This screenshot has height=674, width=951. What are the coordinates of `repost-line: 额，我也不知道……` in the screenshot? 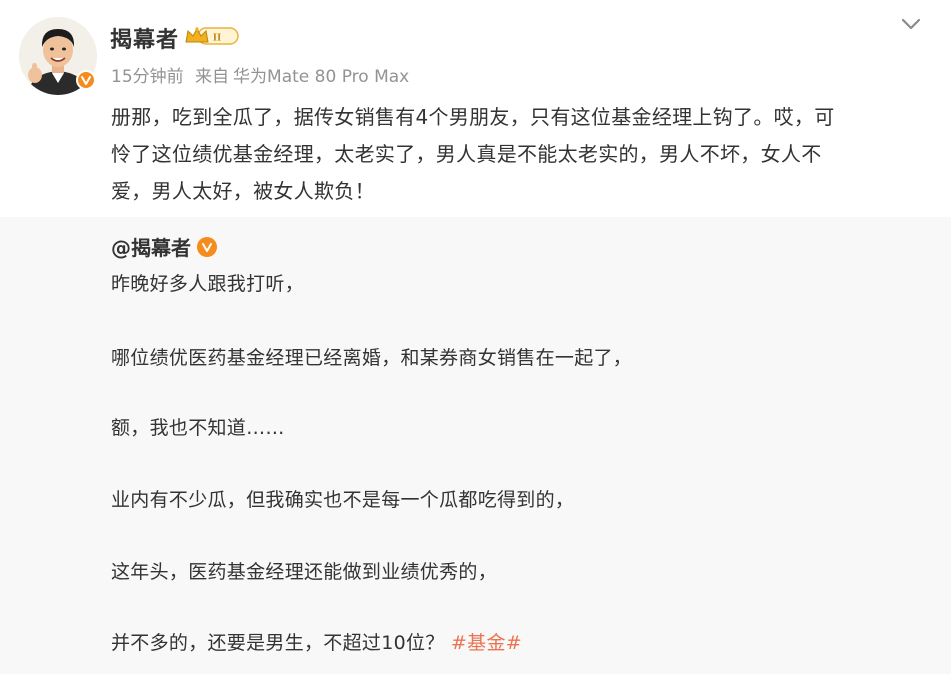 It's located at (198, 428).